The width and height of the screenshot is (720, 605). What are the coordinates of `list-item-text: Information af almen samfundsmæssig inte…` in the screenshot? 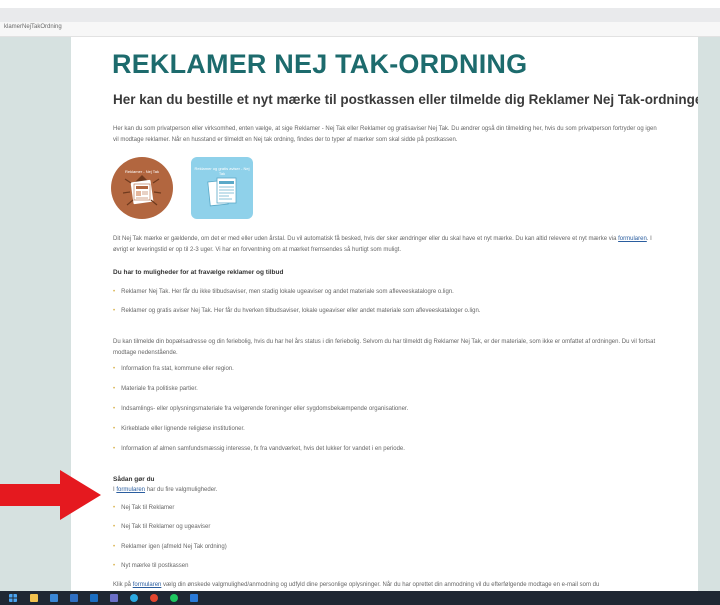 It's located at (263, 449).